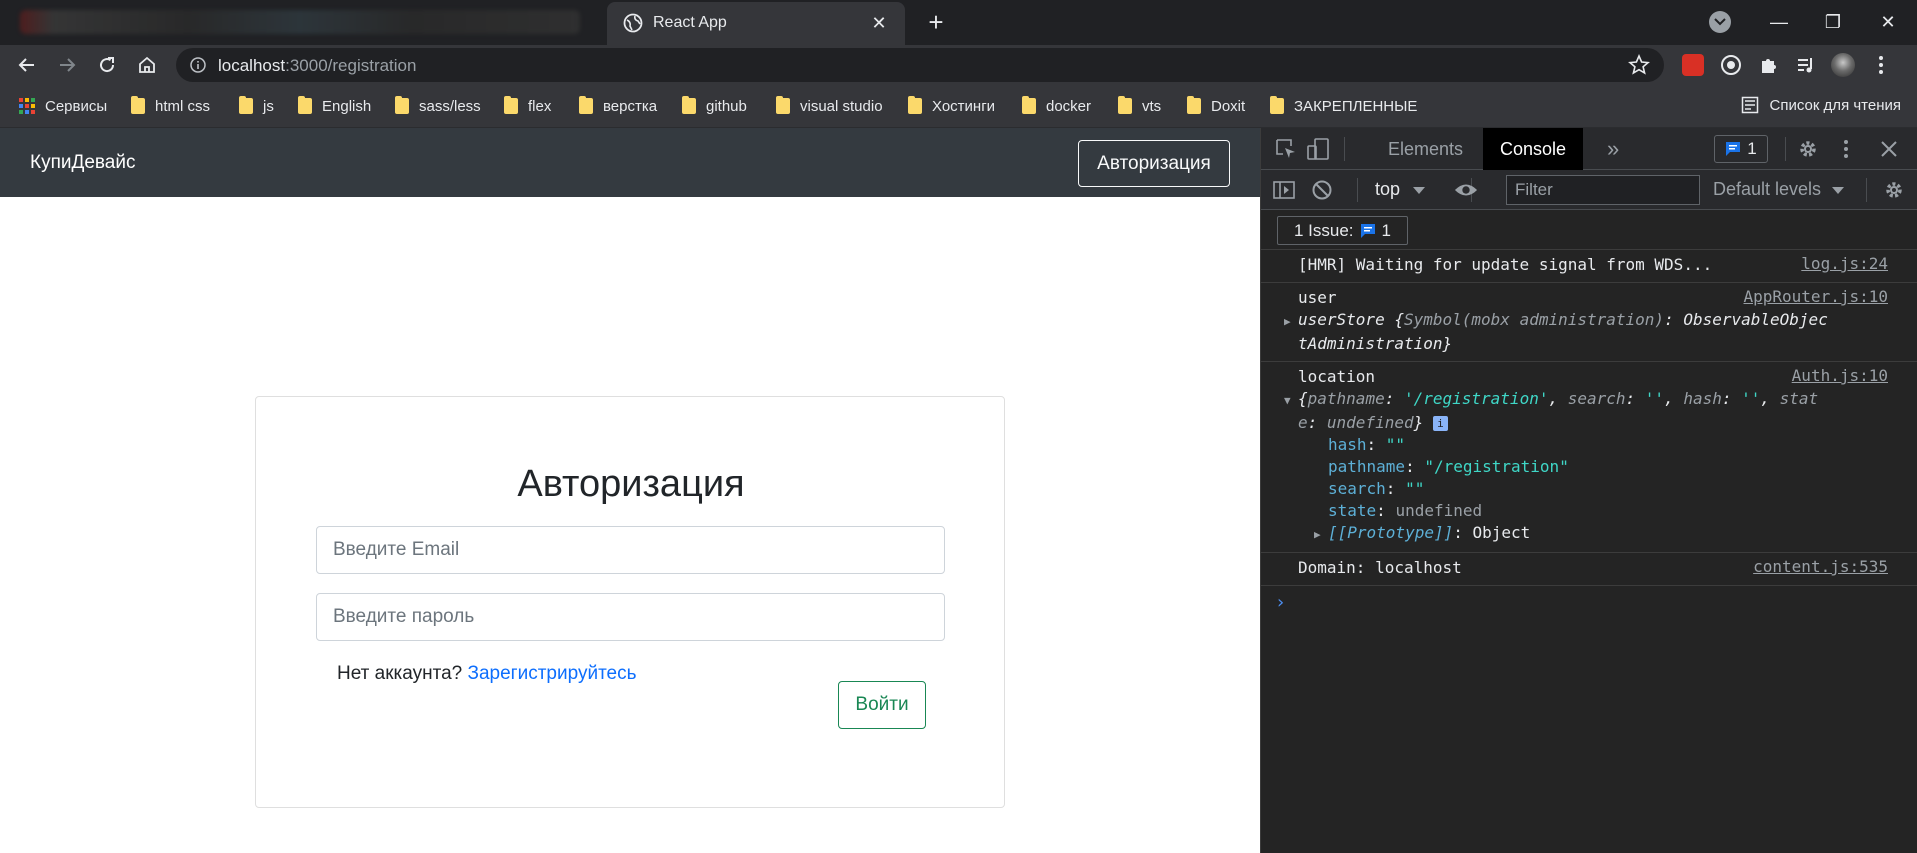 The height and width of the screenshot is (853, 1917). I want to click on active-tab: React App ✕, so click(756, 23).